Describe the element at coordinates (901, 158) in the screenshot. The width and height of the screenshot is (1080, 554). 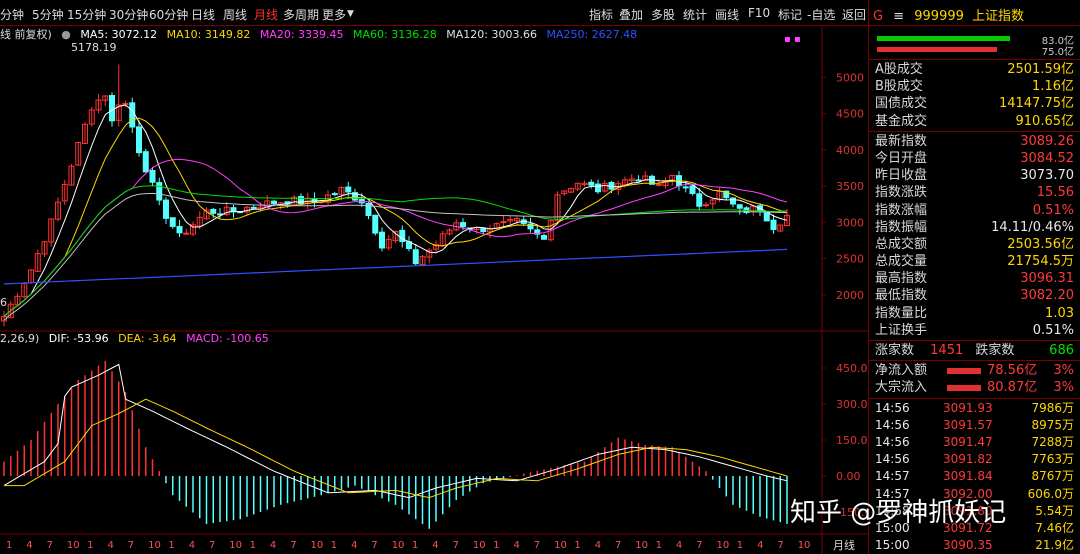
I see `index-label: 今日开盘` at that location.